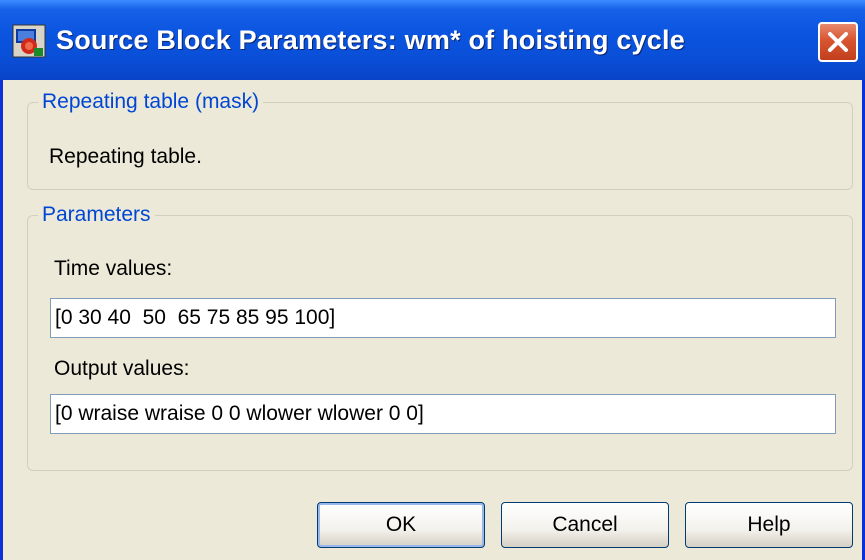 This screenshot has width=865, height=560. Describe the element at coordinates (151, 101) in the screenshot. I see `mask-group-legend: Repeating table (mask)` at that location.